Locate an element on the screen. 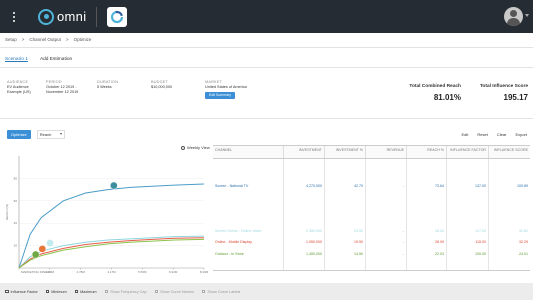 This screenshot has width=533, height=300. col-influence-score: INFLUENCE SCORE is located at coordinates (509, 152).